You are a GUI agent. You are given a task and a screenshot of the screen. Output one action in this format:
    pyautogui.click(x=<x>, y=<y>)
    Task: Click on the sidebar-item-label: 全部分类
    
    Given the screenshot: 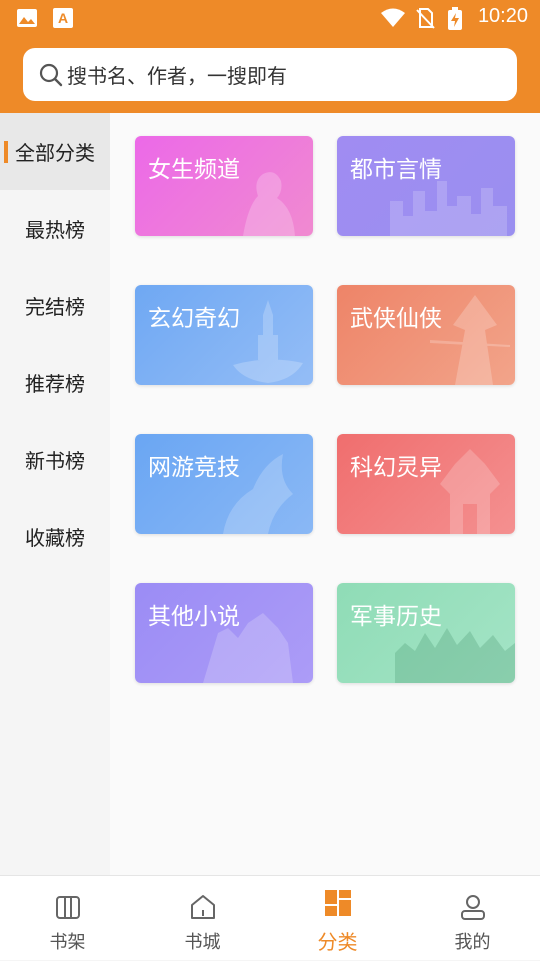 What is the action you would take?
    pyautogui.click(x=55, y=153)
    